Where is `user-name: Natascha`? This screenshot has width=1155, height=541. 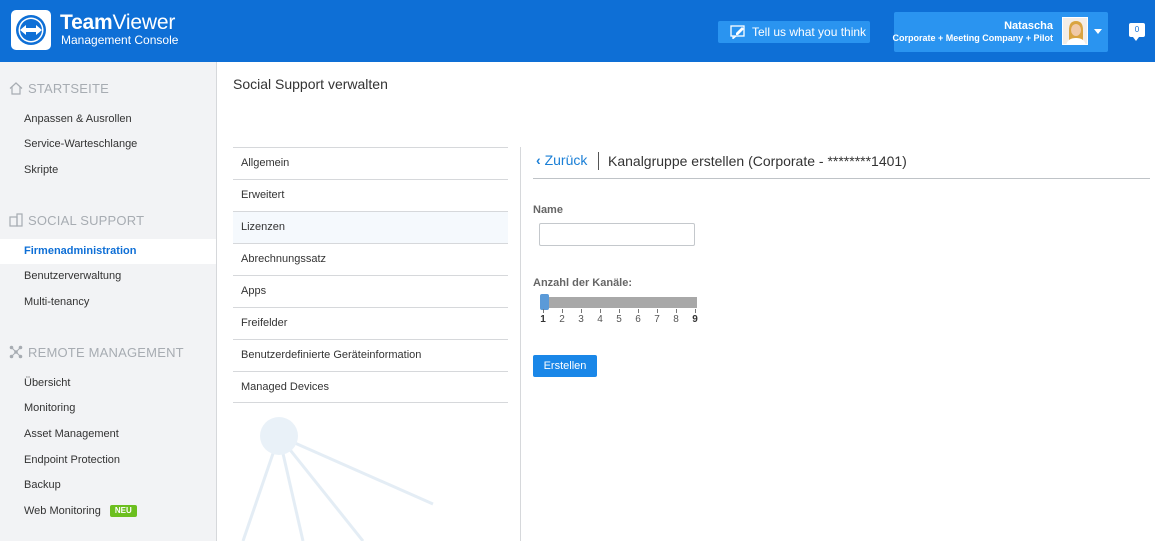 user-name: Natascha is located at coordinates (1028, 26).